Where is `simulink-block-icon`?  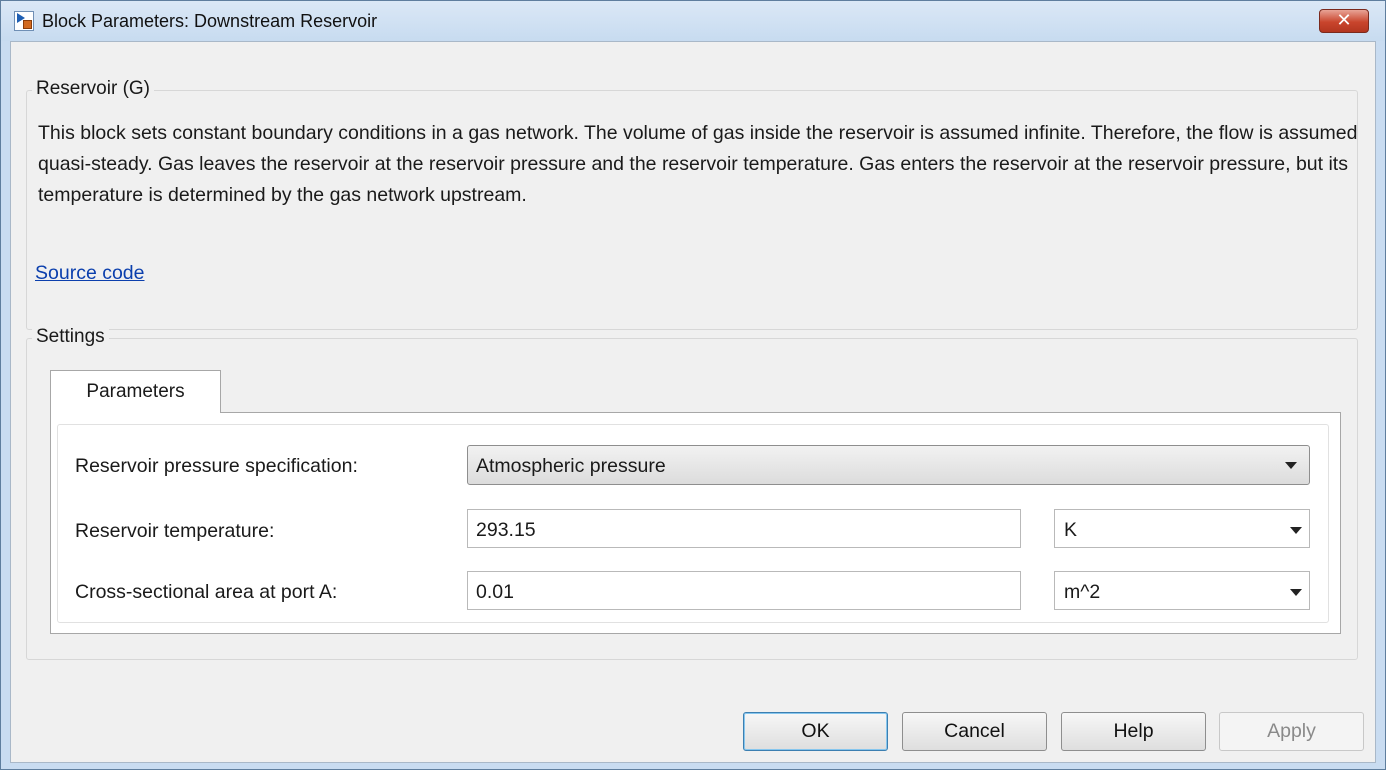
simulink-block-icon is located at coordinates (24, 21).